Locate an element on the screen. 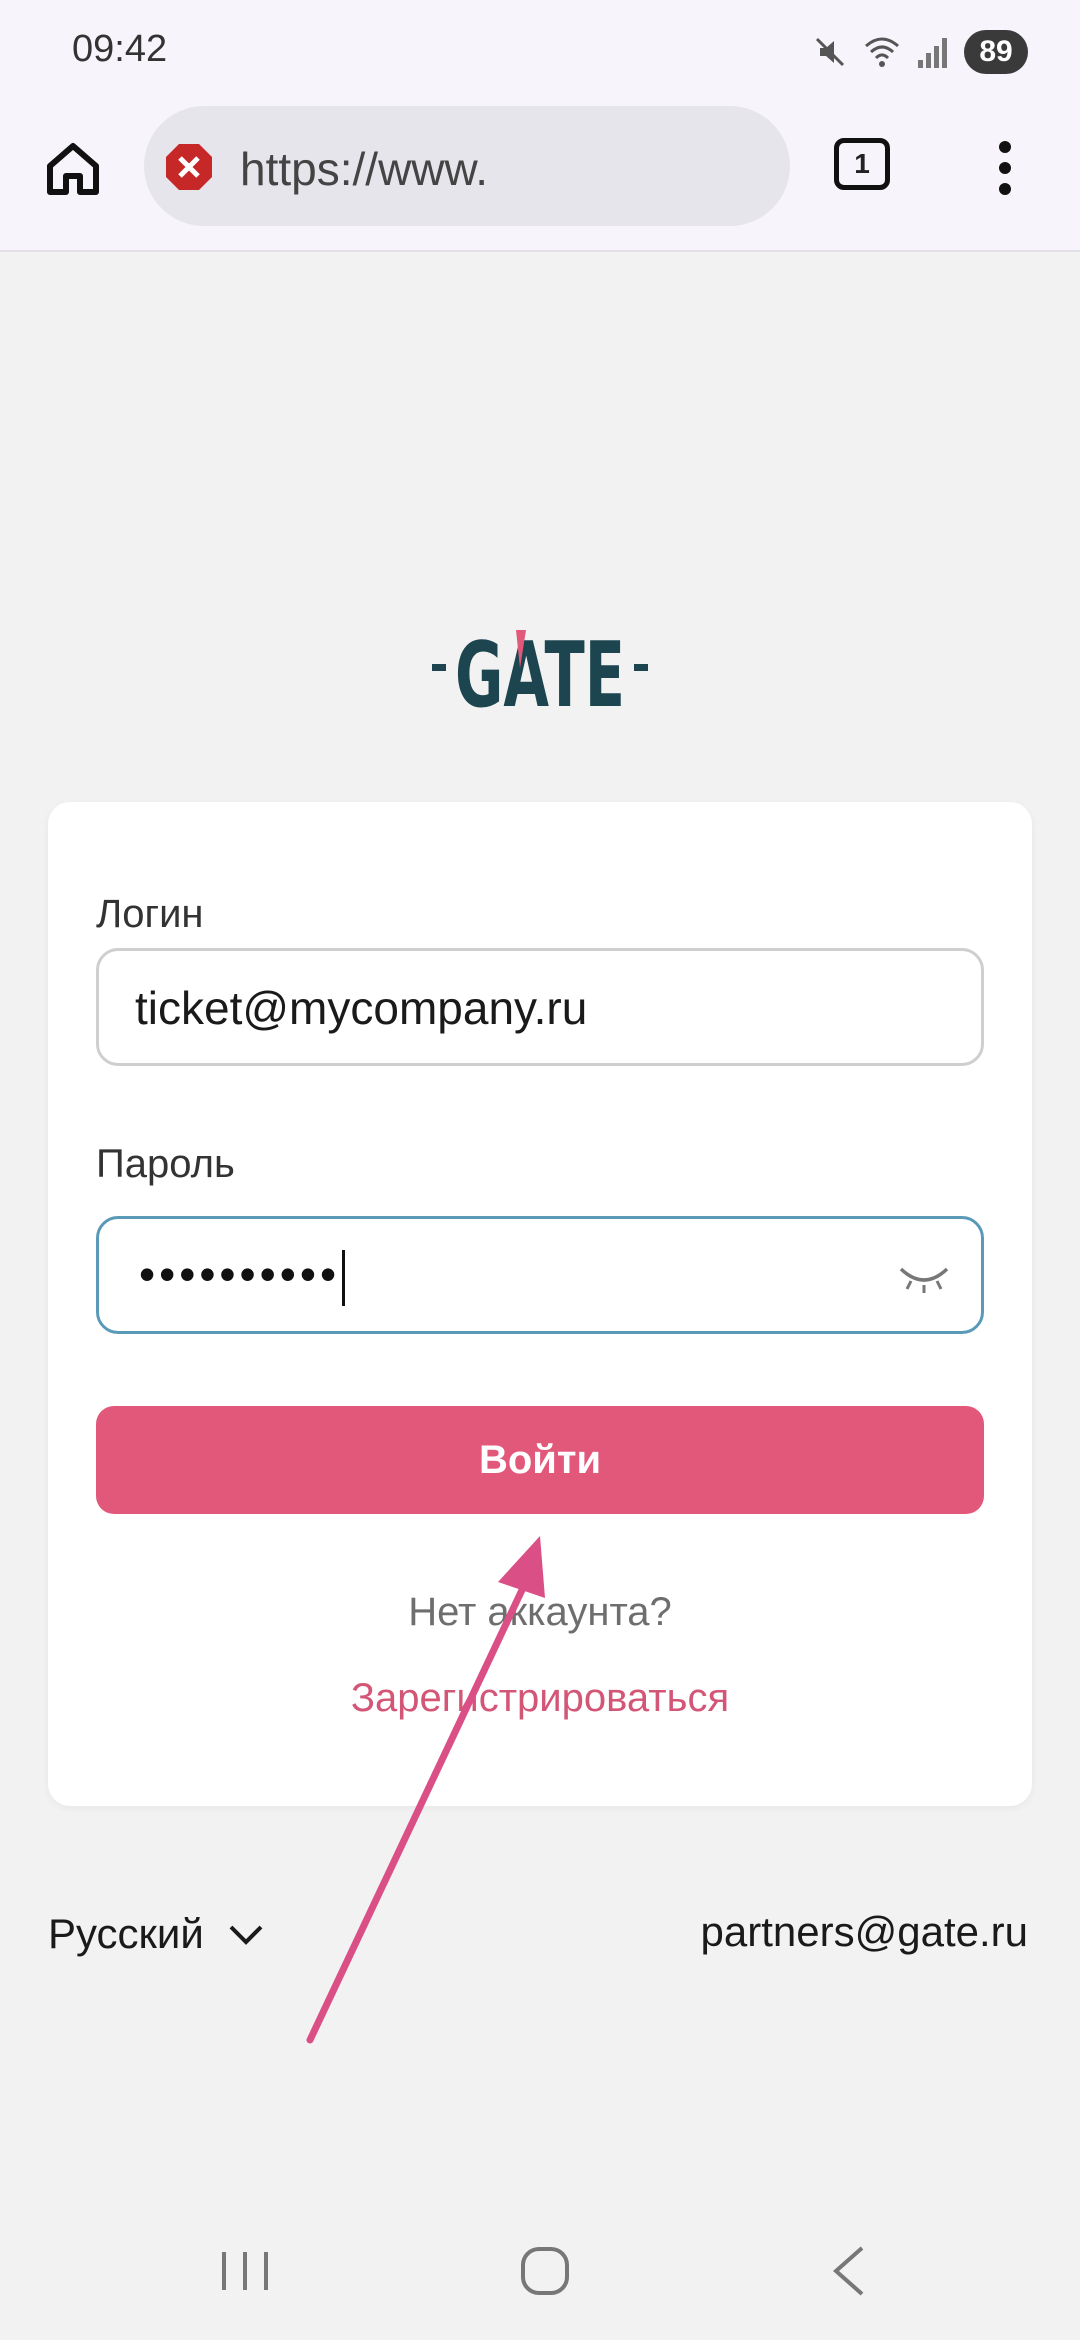 The image size is (1080, 2340). browser-toolbar: https://www. 1 is located at coordinates (540, 175).